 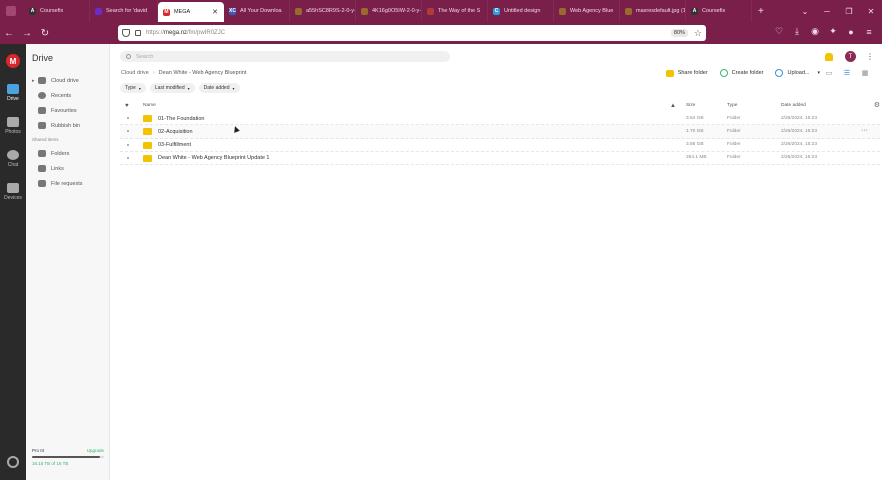 What do you see at coordinates (56, 125) in the screenshot?
I see `sidebar-item-rubbish-bin: Rubbish bin` at bounding box center [56, 125].